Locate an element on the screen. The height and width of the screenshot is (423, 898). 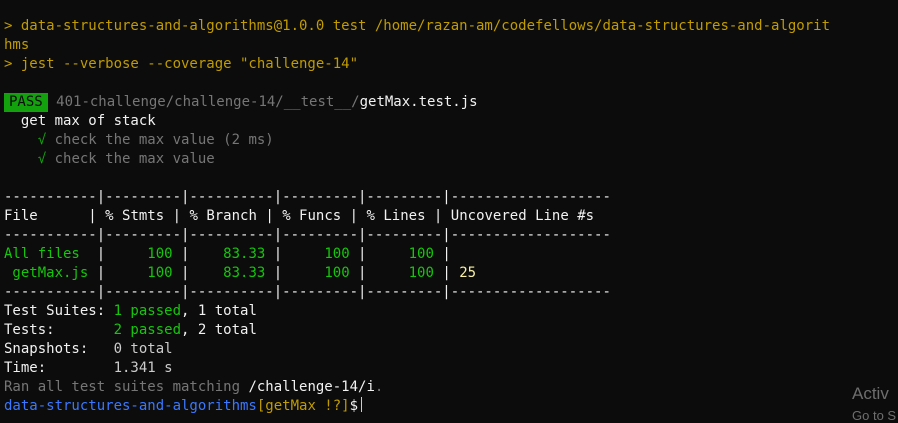
test-case-name: check the max value (2 ms) is located at coordinates (164, 140).